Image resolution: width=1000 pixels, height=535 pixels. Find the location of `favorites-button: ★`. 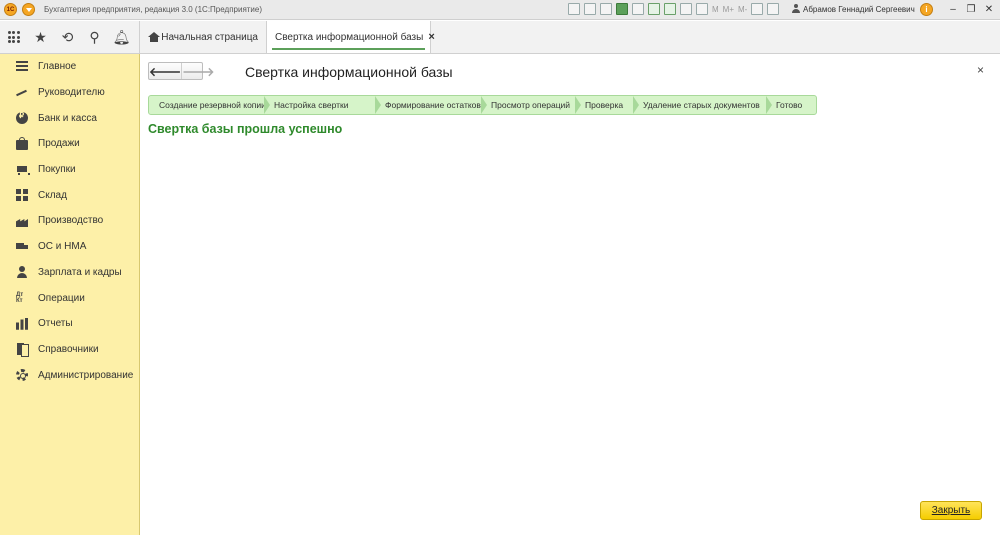

favorites-button: ★ is located at coordinates (40, 37).